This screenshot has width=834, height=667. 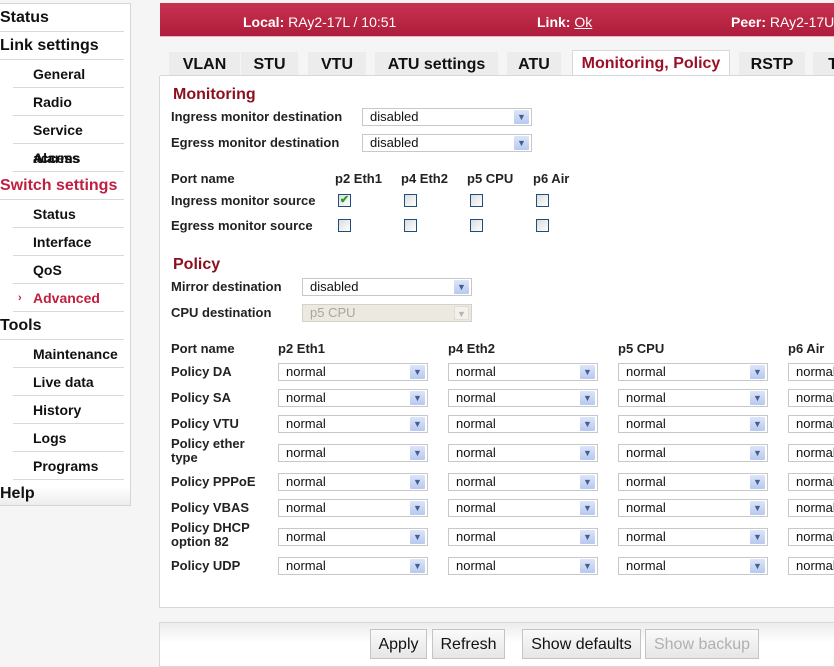 I want to click on link-status-link: Ok, so click(x=583, y=22).